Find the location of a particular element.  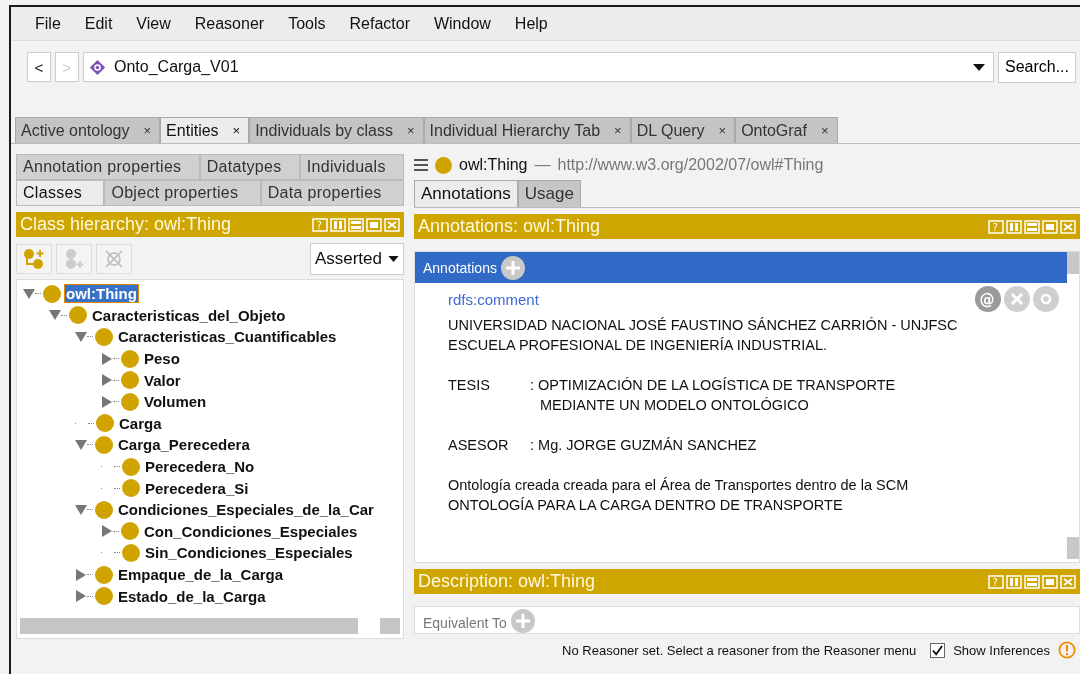

menu-item: Refactor is located at coordinates (379, 23).